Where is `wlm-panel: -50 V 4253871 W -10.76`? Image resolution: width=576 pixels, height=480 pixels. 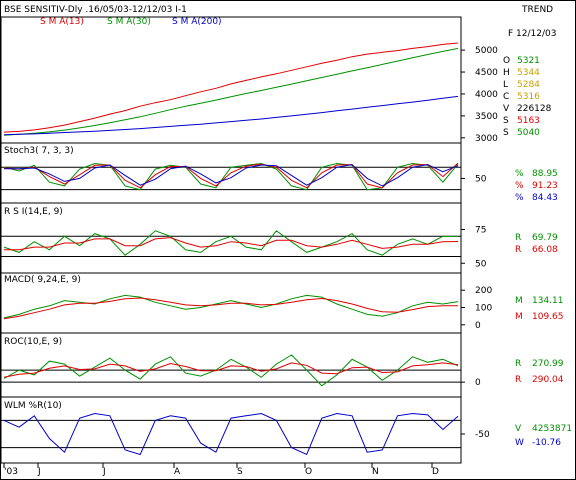
wlm-panel: -50 V 4253871 W -10.76 is located at coordinates (286, 434).